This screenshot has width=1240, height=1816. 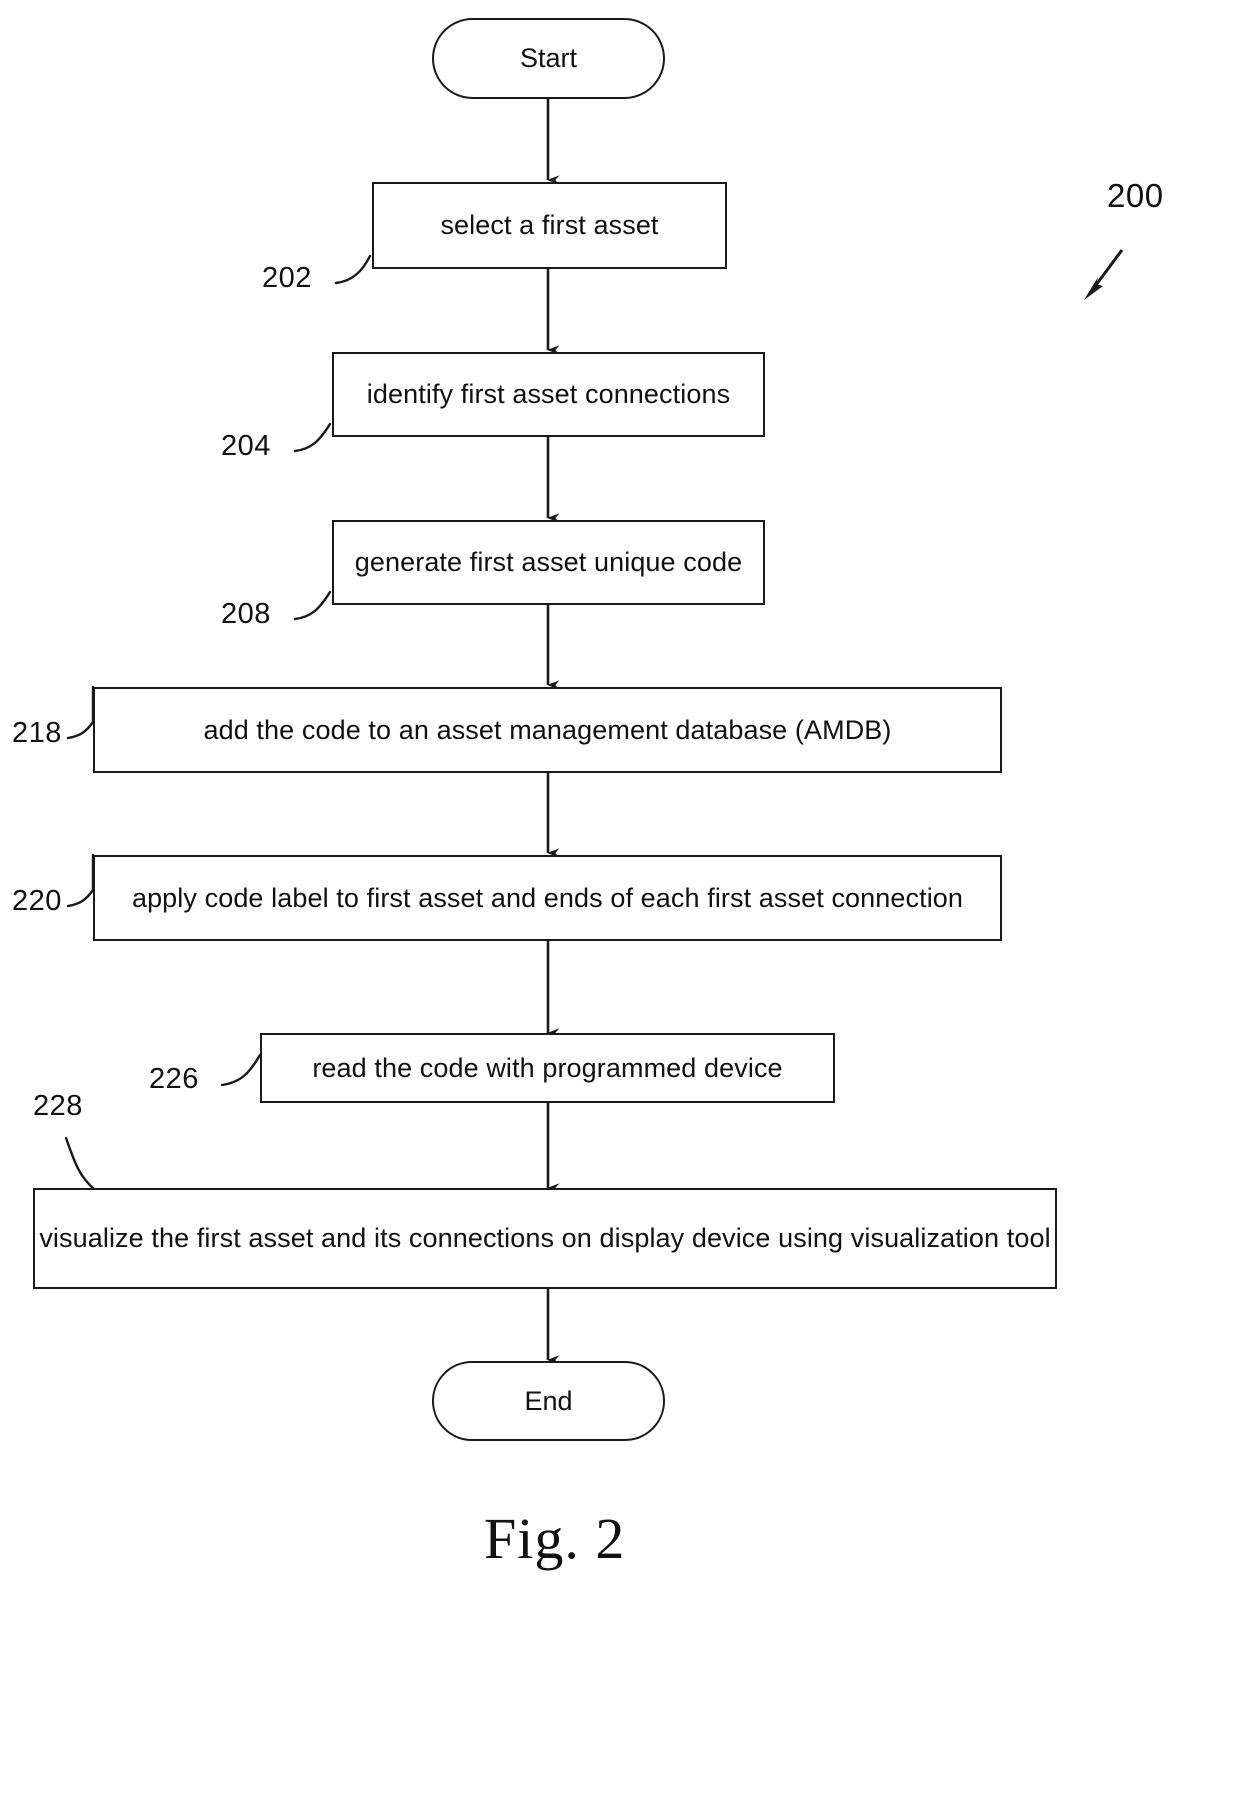 What do you see at coordinates (287, 278) in the screenshot?
I see `ref-label-202: 202` at bounding box center [287, 278].